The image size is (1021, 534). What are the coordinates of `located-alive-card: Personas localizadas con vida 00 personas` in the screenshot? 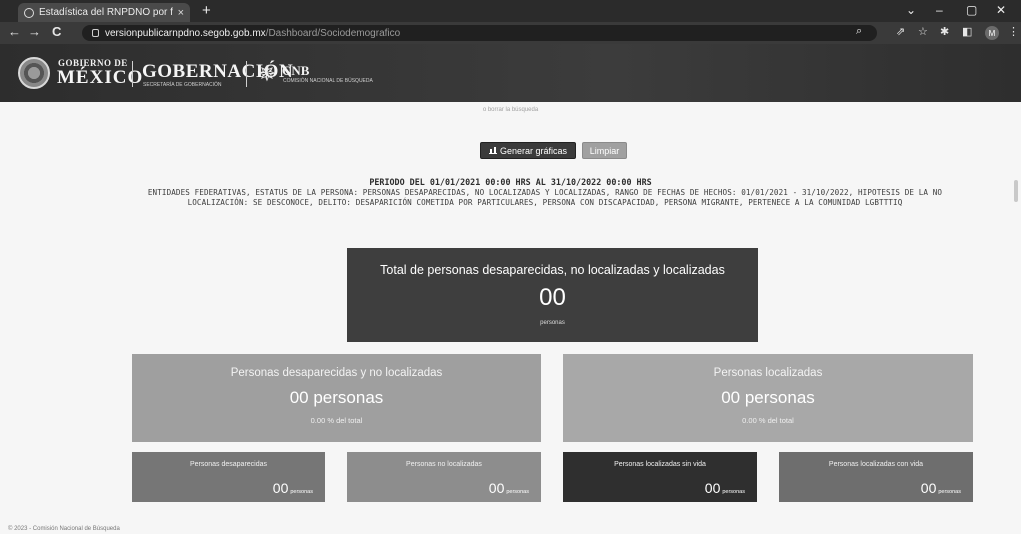 It's located at (876, 477).